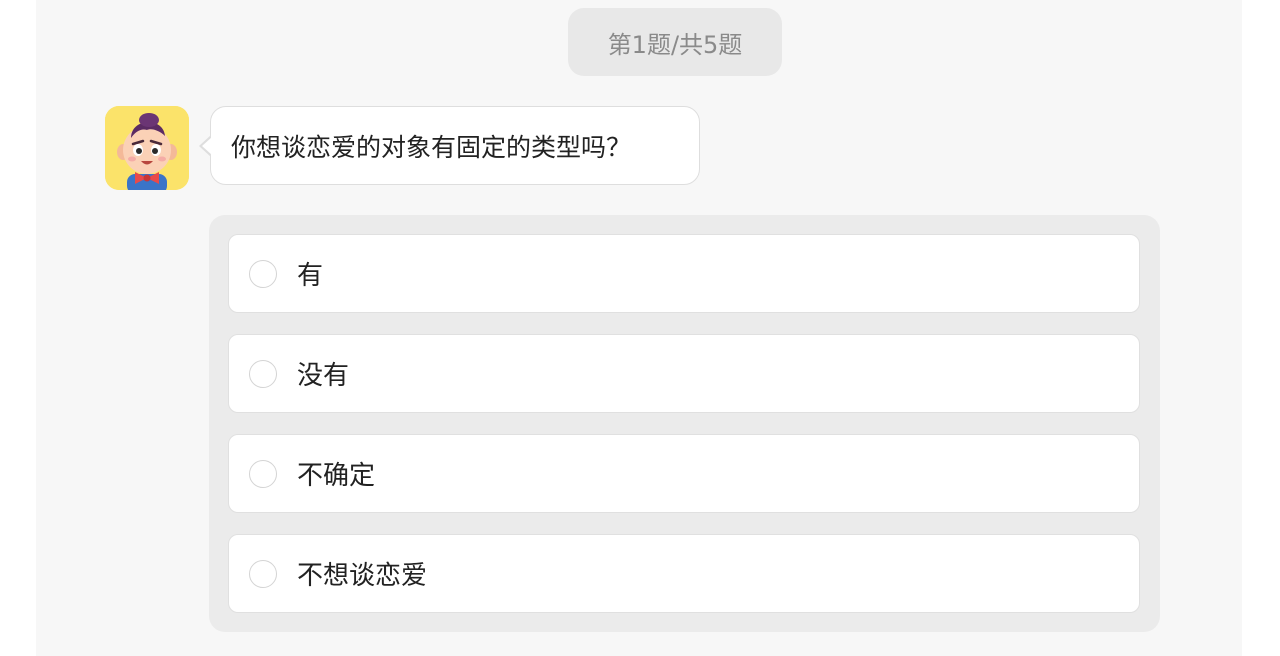  Describe the element at coordinates (431, 147) in the screenshot. I see `question-text: 你想谈恋爱的对象有固定的类型吗？` at that location.